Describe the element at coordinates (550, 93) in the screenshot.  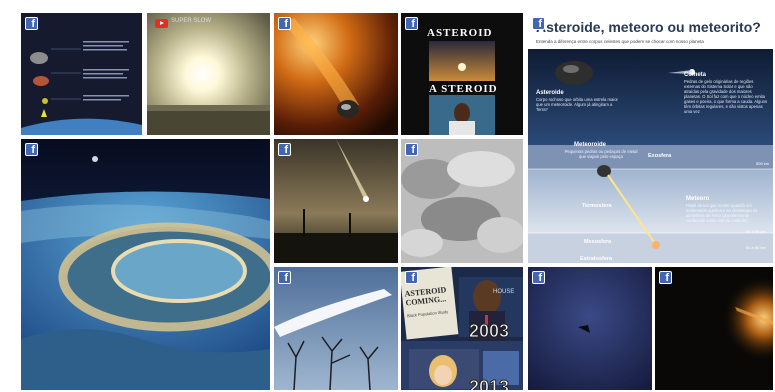
I see `asteroid-heading: Asteroide` at that location.